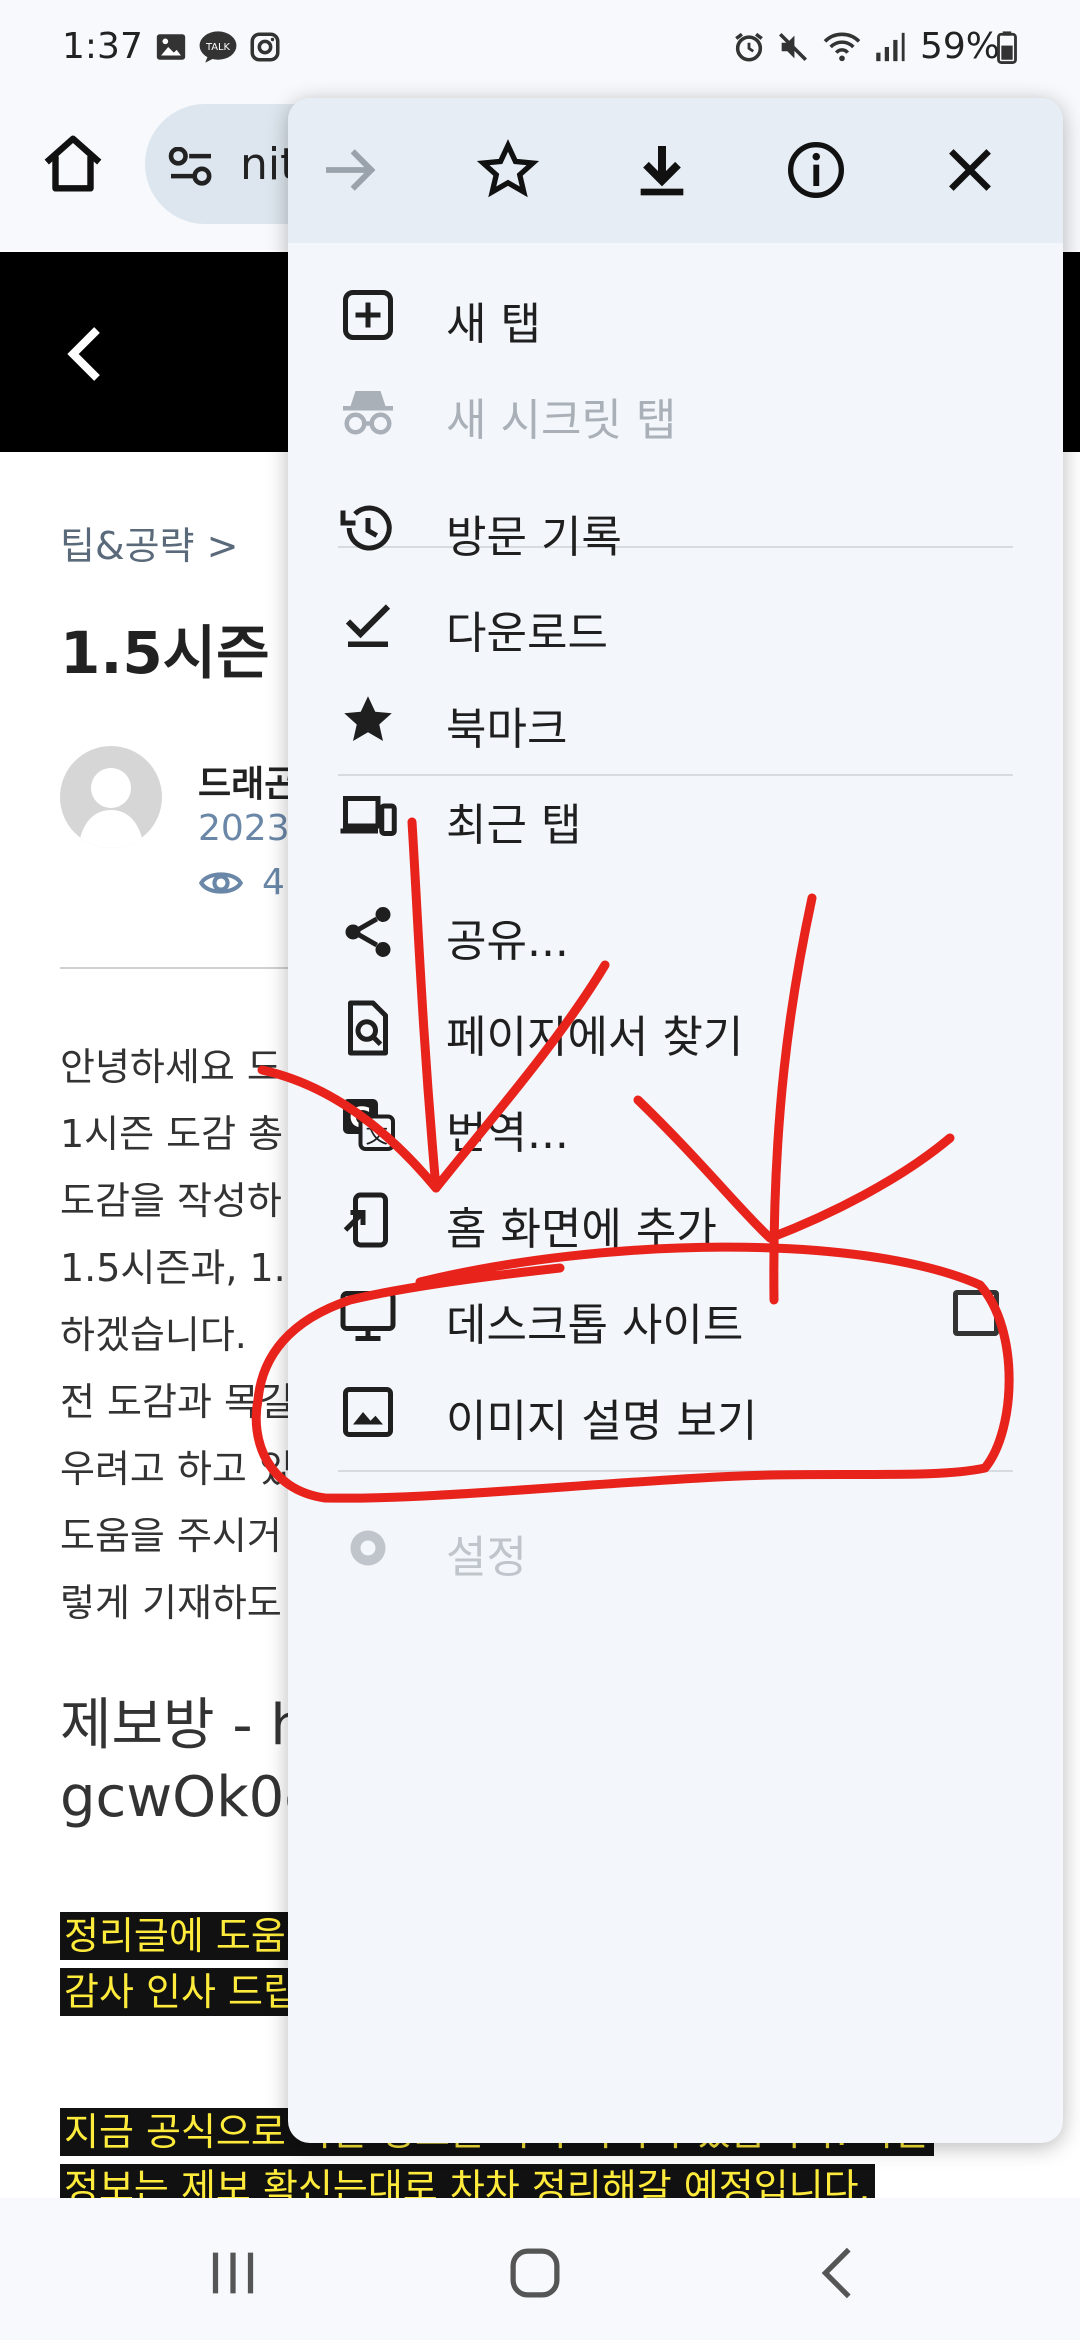  Describe the element at coordinates (221, 883) in the screenshot. I see `eye-icon` at that location.